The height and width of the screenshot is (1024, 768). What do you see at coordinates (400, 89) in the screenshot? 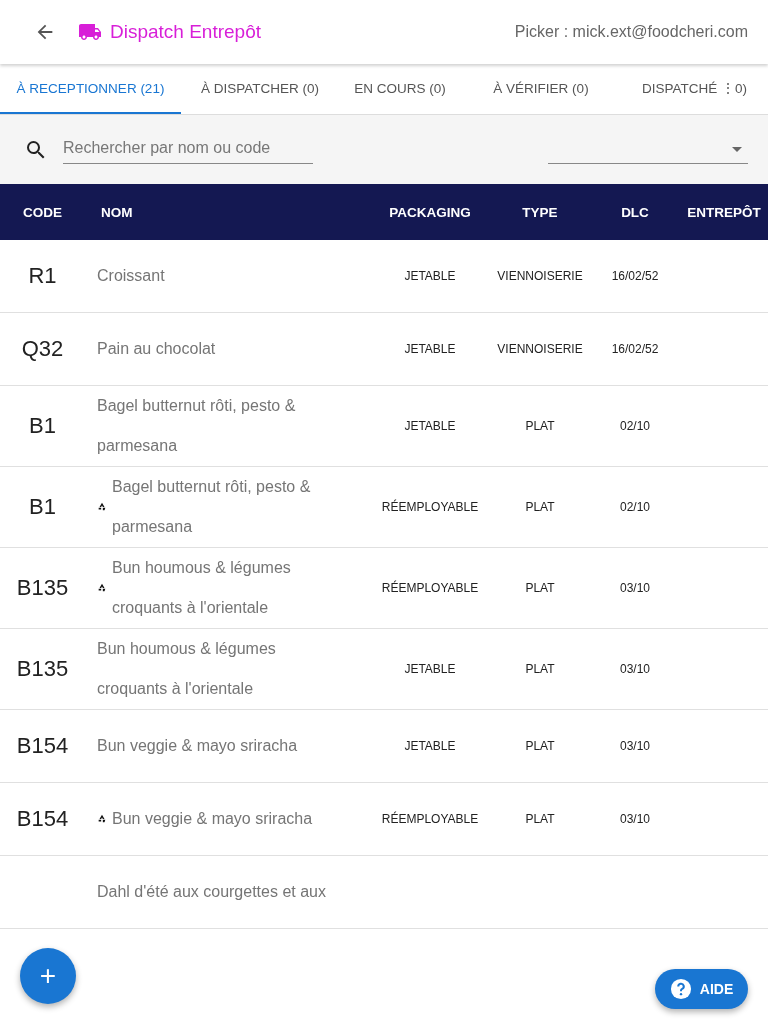
I see `tab: EN COURS (0)` at bounding box center [400, 89].